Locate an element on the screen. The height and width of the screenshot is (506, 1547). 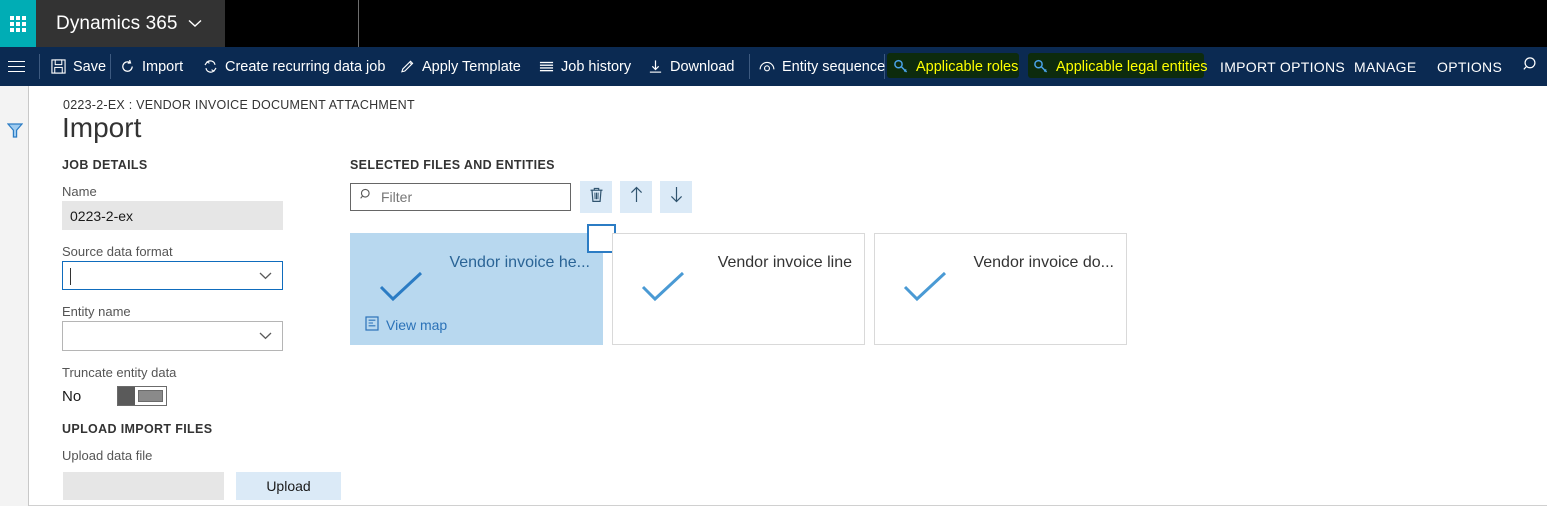
applicable-legal-entities-button: Applicable legal entities is located at coordinates (1118, 66).